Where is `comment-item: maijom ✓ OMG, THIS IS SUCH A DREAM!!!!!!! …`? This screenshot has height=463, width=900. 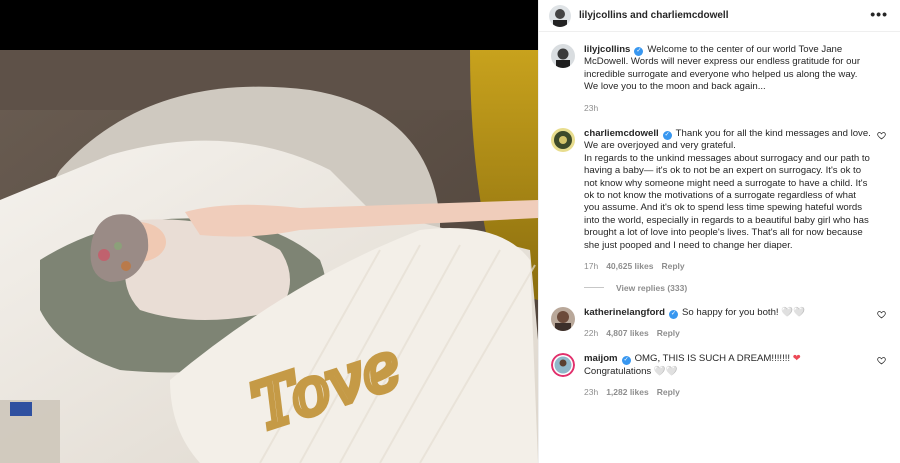 comment-item: maijom ✓ OMG, THIS IS SUCH A DREAM!!!!!!! … is located at coordinates (719, 375).